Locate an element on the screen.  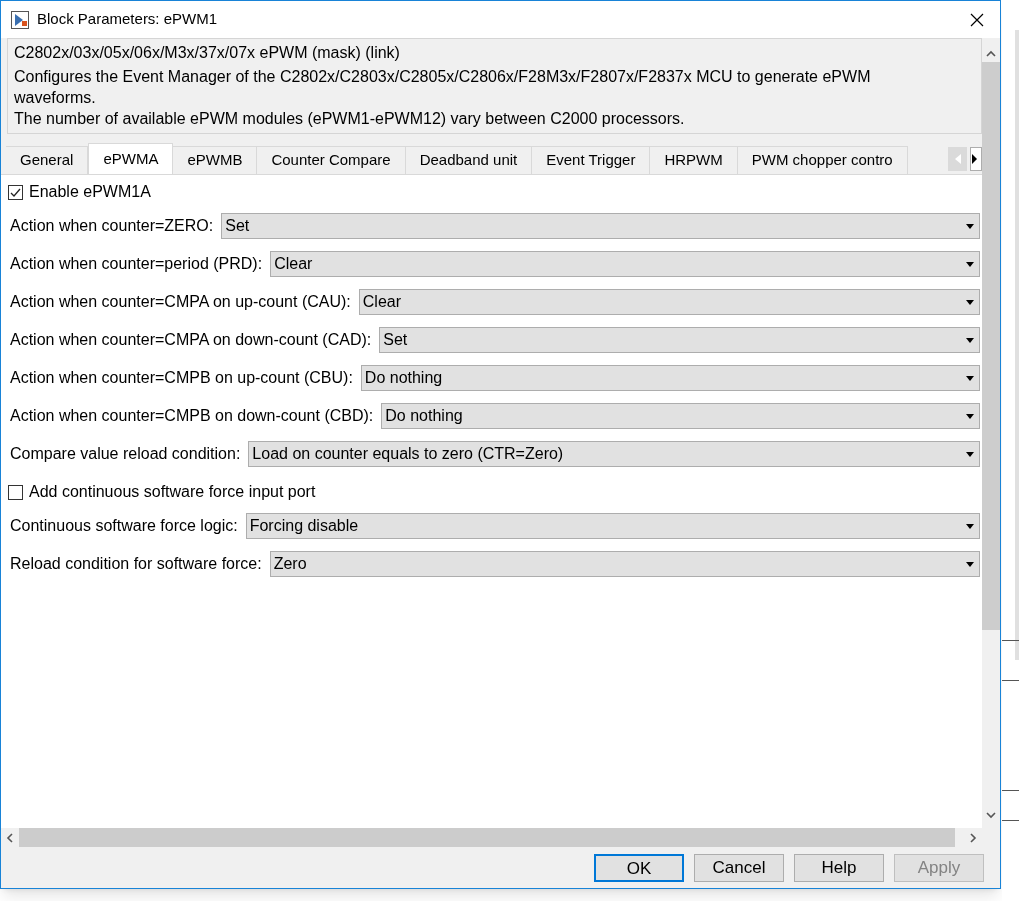
horizontal-scrollbar-thumb is located at coordinates (487, 837).